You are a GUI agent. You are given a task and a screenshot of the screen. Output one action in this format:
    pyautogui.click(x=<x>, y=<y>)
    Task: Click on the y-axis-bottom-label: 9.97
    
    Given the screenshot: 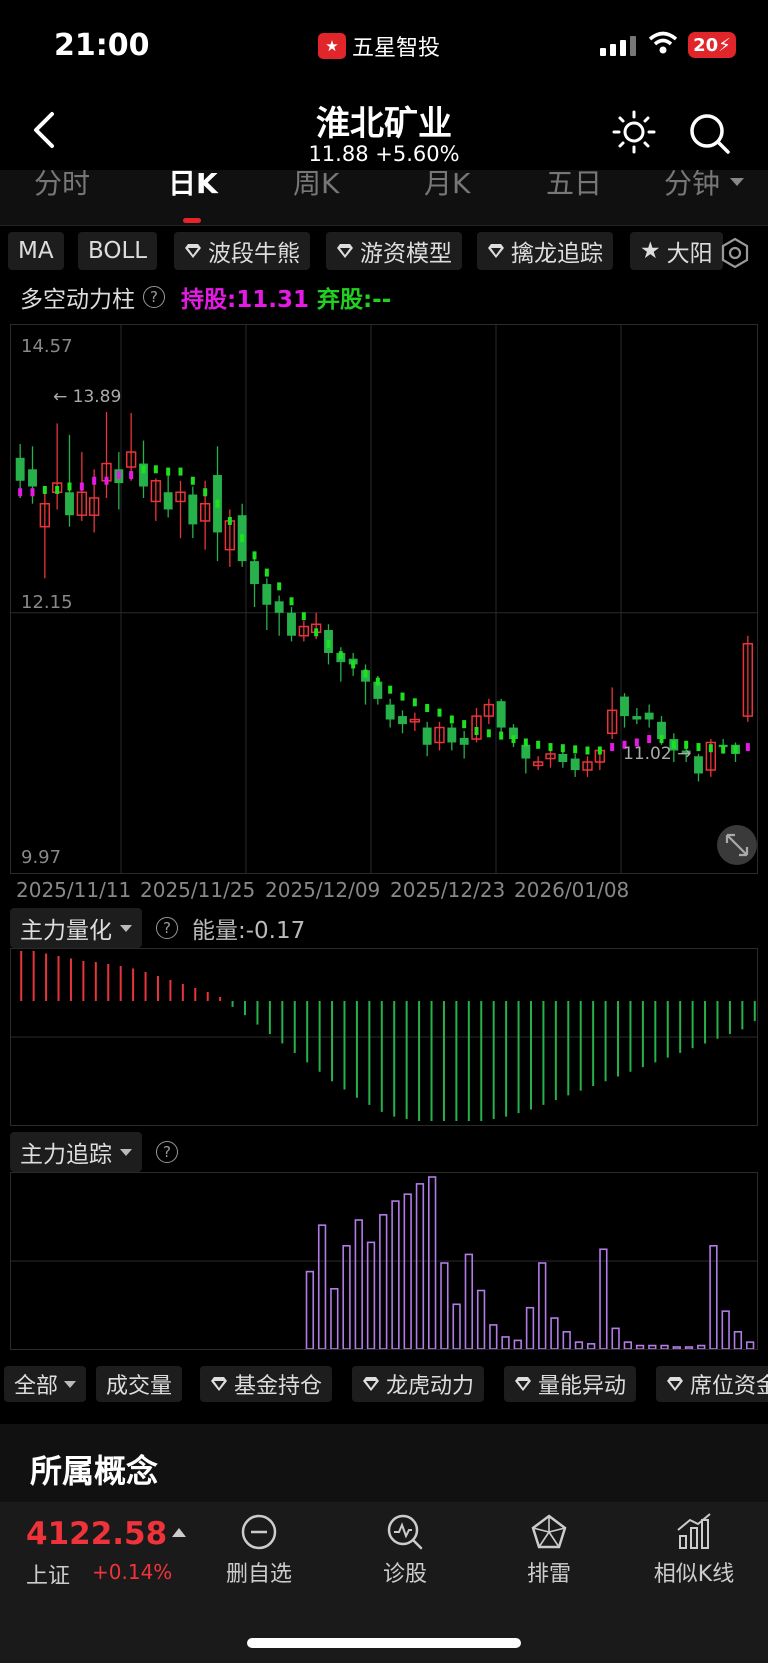 What is the action you would take?
    pyautogui.click(x=41, y=857)
    